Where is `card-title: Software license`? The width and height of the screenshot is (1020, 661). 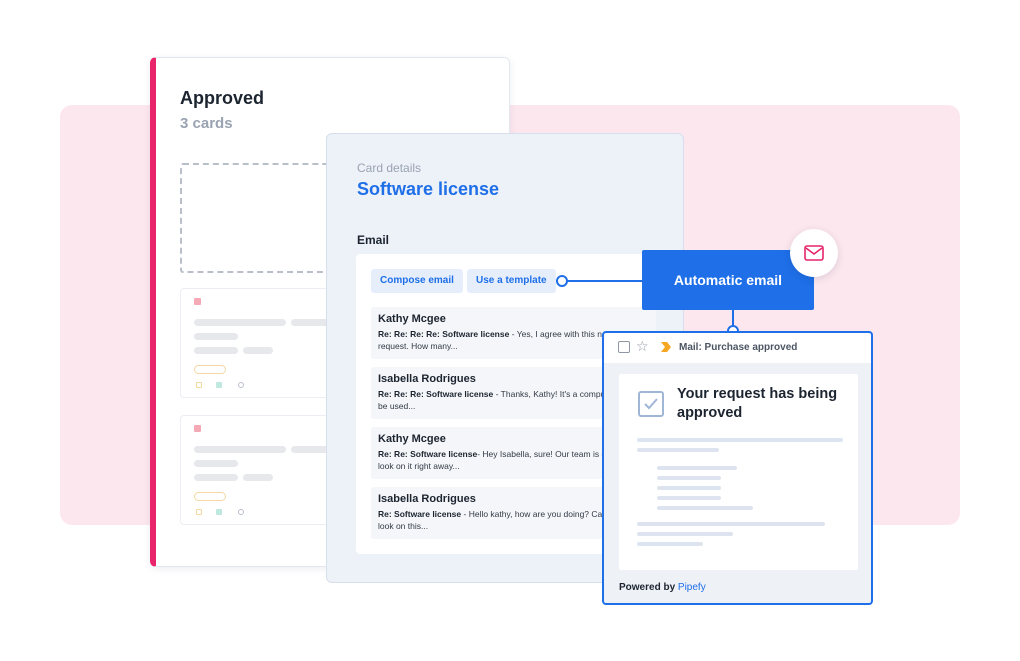
card-title: Software license is located at coordinates (428, 189).